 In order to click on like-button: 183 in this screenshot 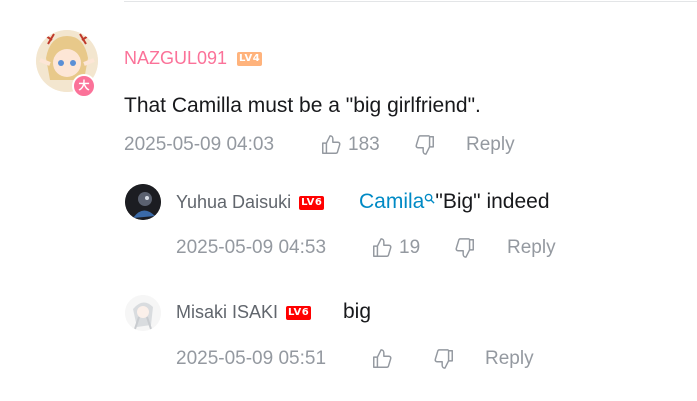, I will do `click(350, 145)`.